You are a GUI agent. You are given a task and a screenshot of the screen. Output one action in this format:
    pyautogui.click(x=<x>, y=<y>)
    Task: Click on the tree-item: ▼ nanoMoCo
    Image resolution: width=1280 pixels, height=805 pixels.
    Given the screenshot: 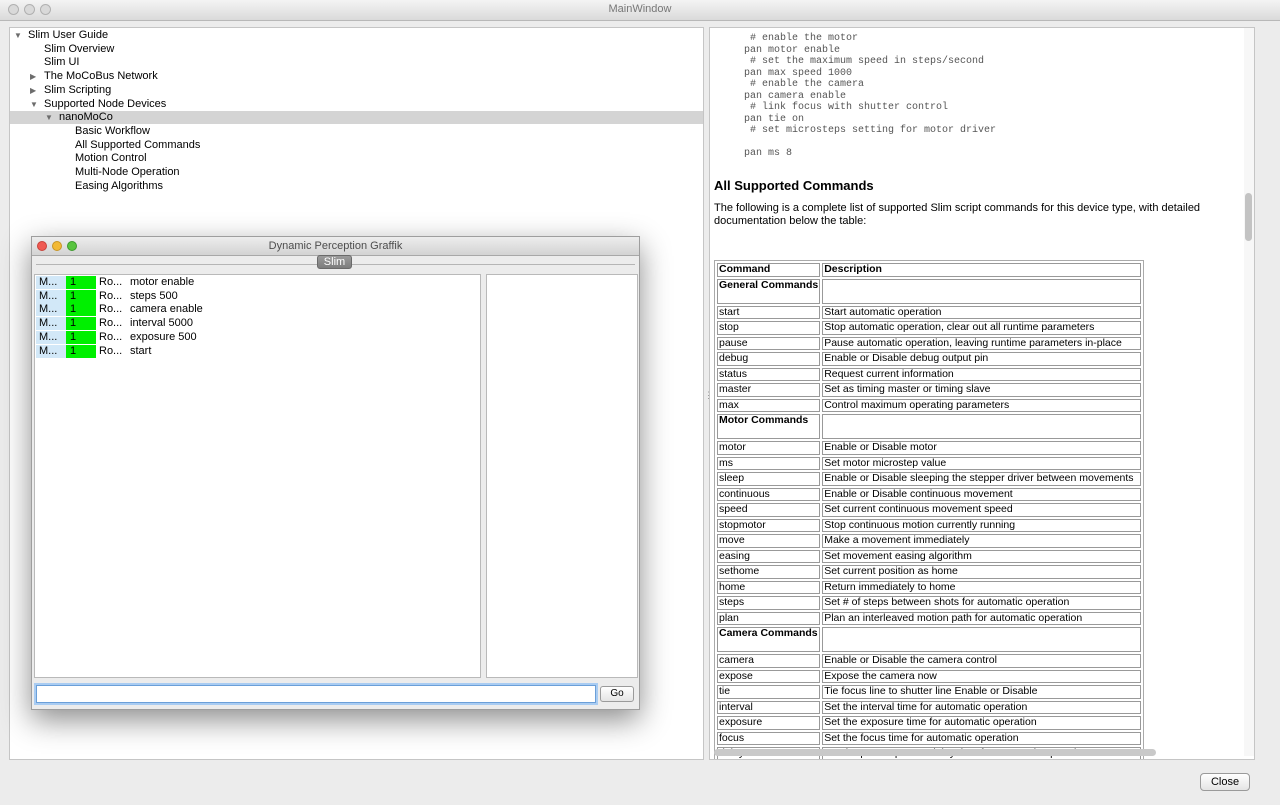 What is the action you would take?
    pyautogui.click(x=356, y=118)
    